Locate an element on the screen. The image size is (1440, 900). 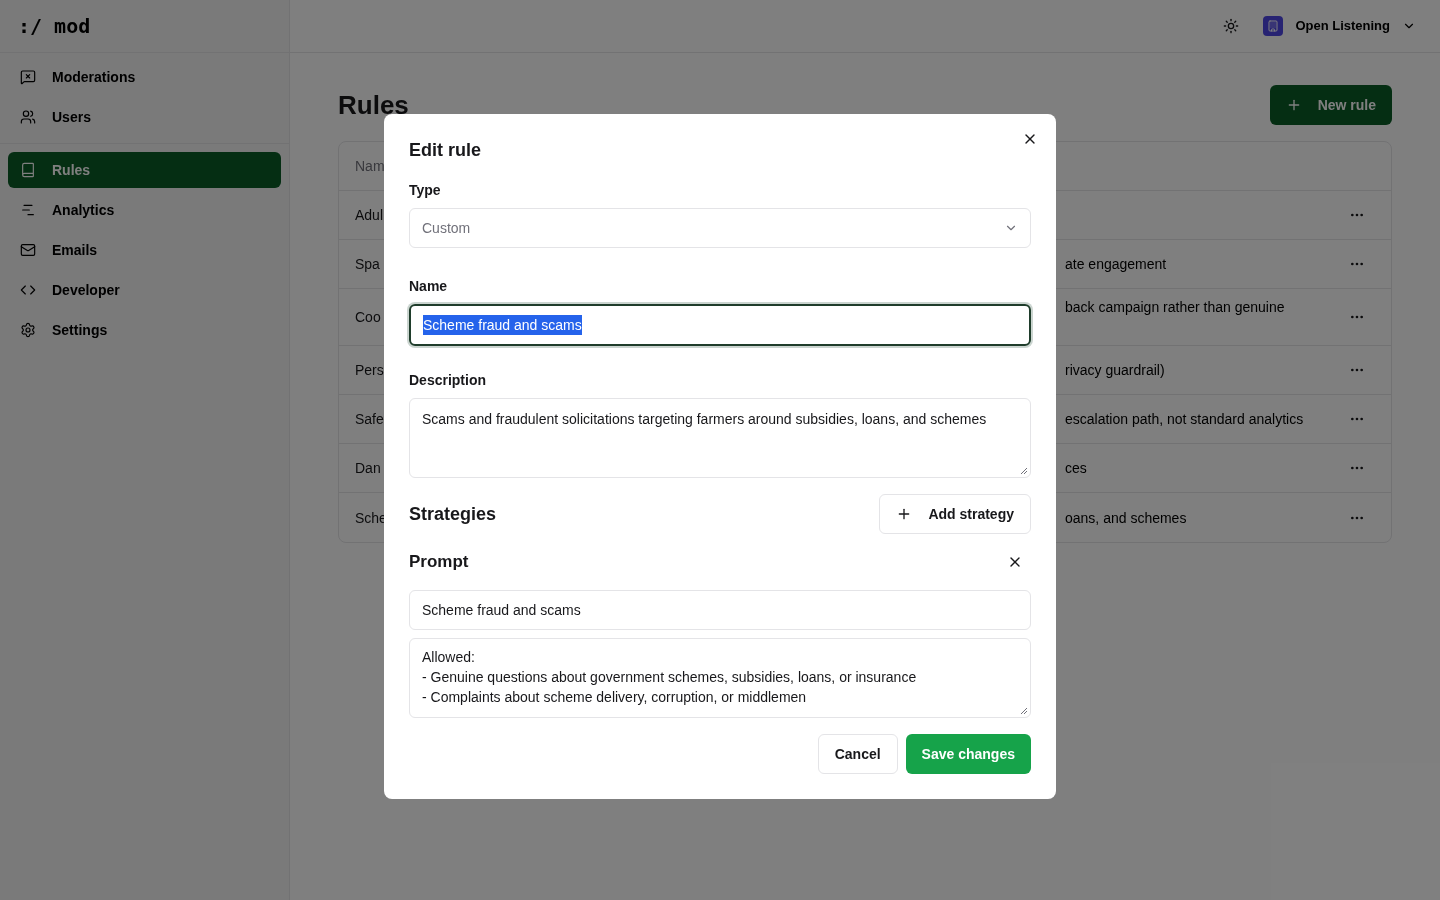
table-cell: ces is located at coordinates (1076, 468).